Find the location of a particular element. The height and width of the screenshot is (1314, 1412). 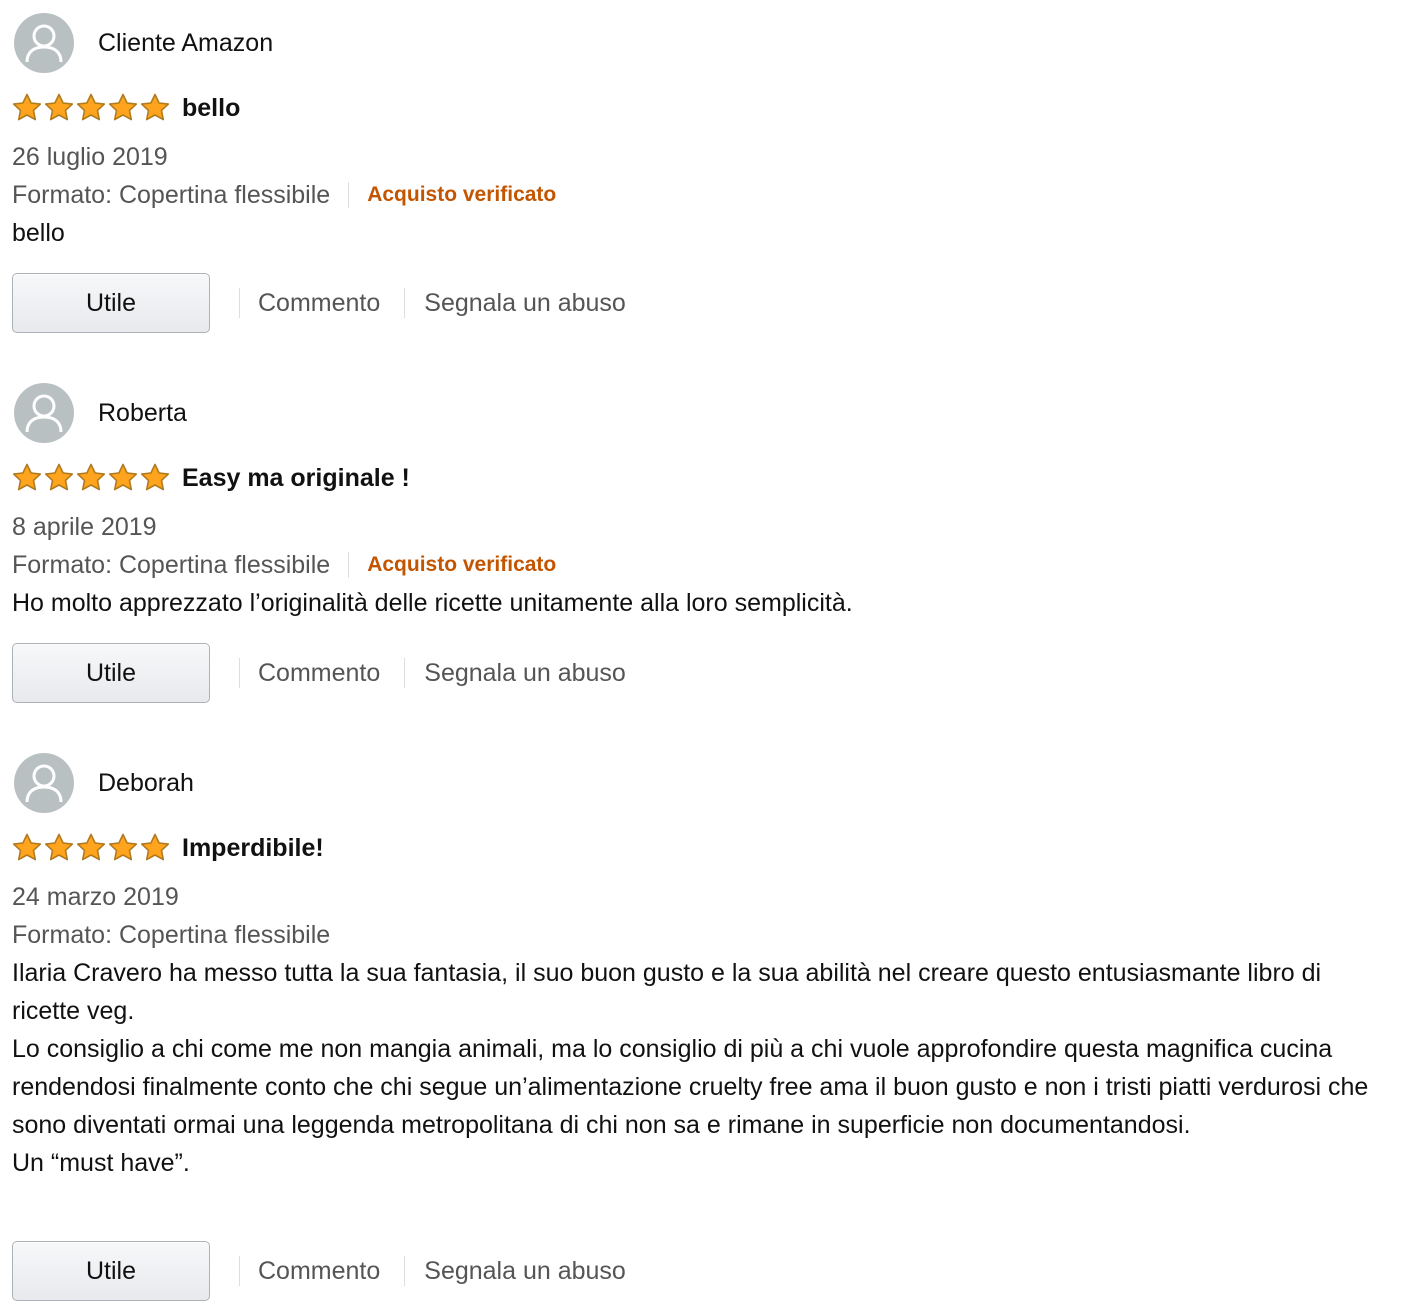

author-name: Cliente Amazon is located at coordinates (185, 43).